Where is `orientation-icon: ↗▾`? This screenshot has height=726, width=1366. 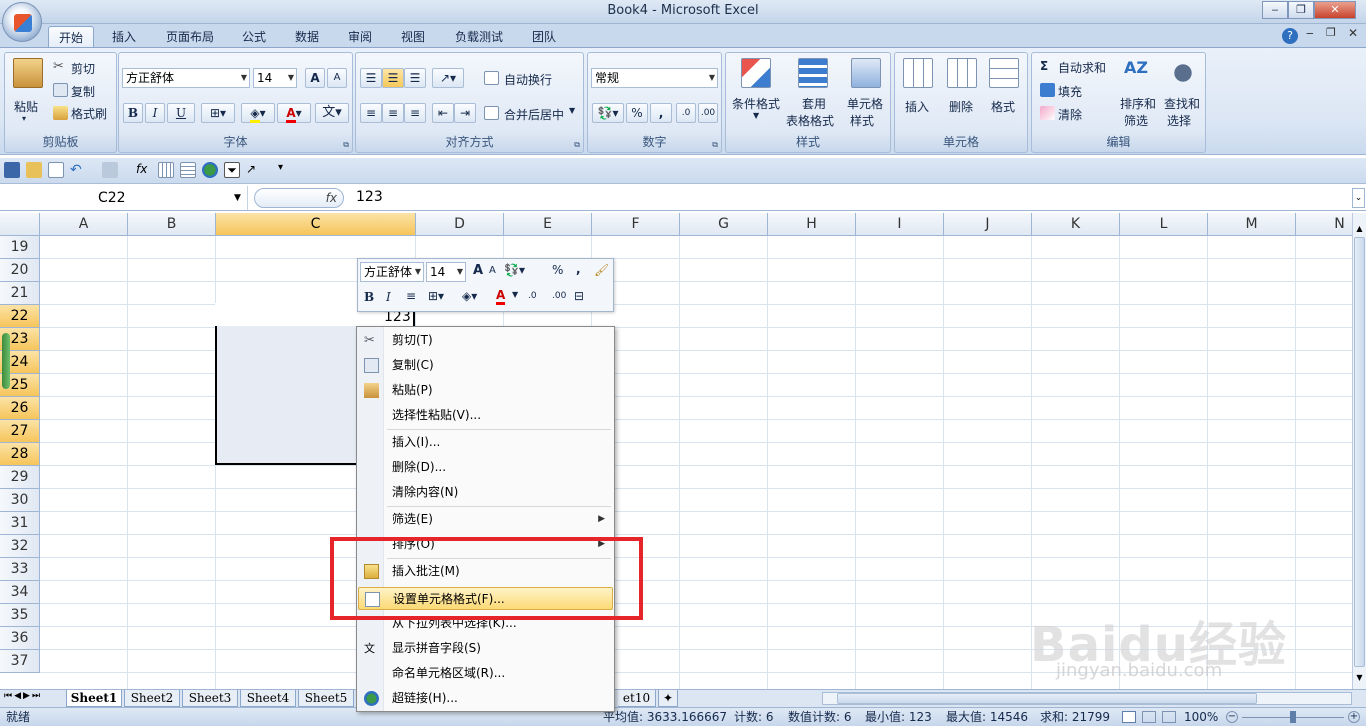 orientation-icon: ↗▾ is located at coordinates (448, 78).